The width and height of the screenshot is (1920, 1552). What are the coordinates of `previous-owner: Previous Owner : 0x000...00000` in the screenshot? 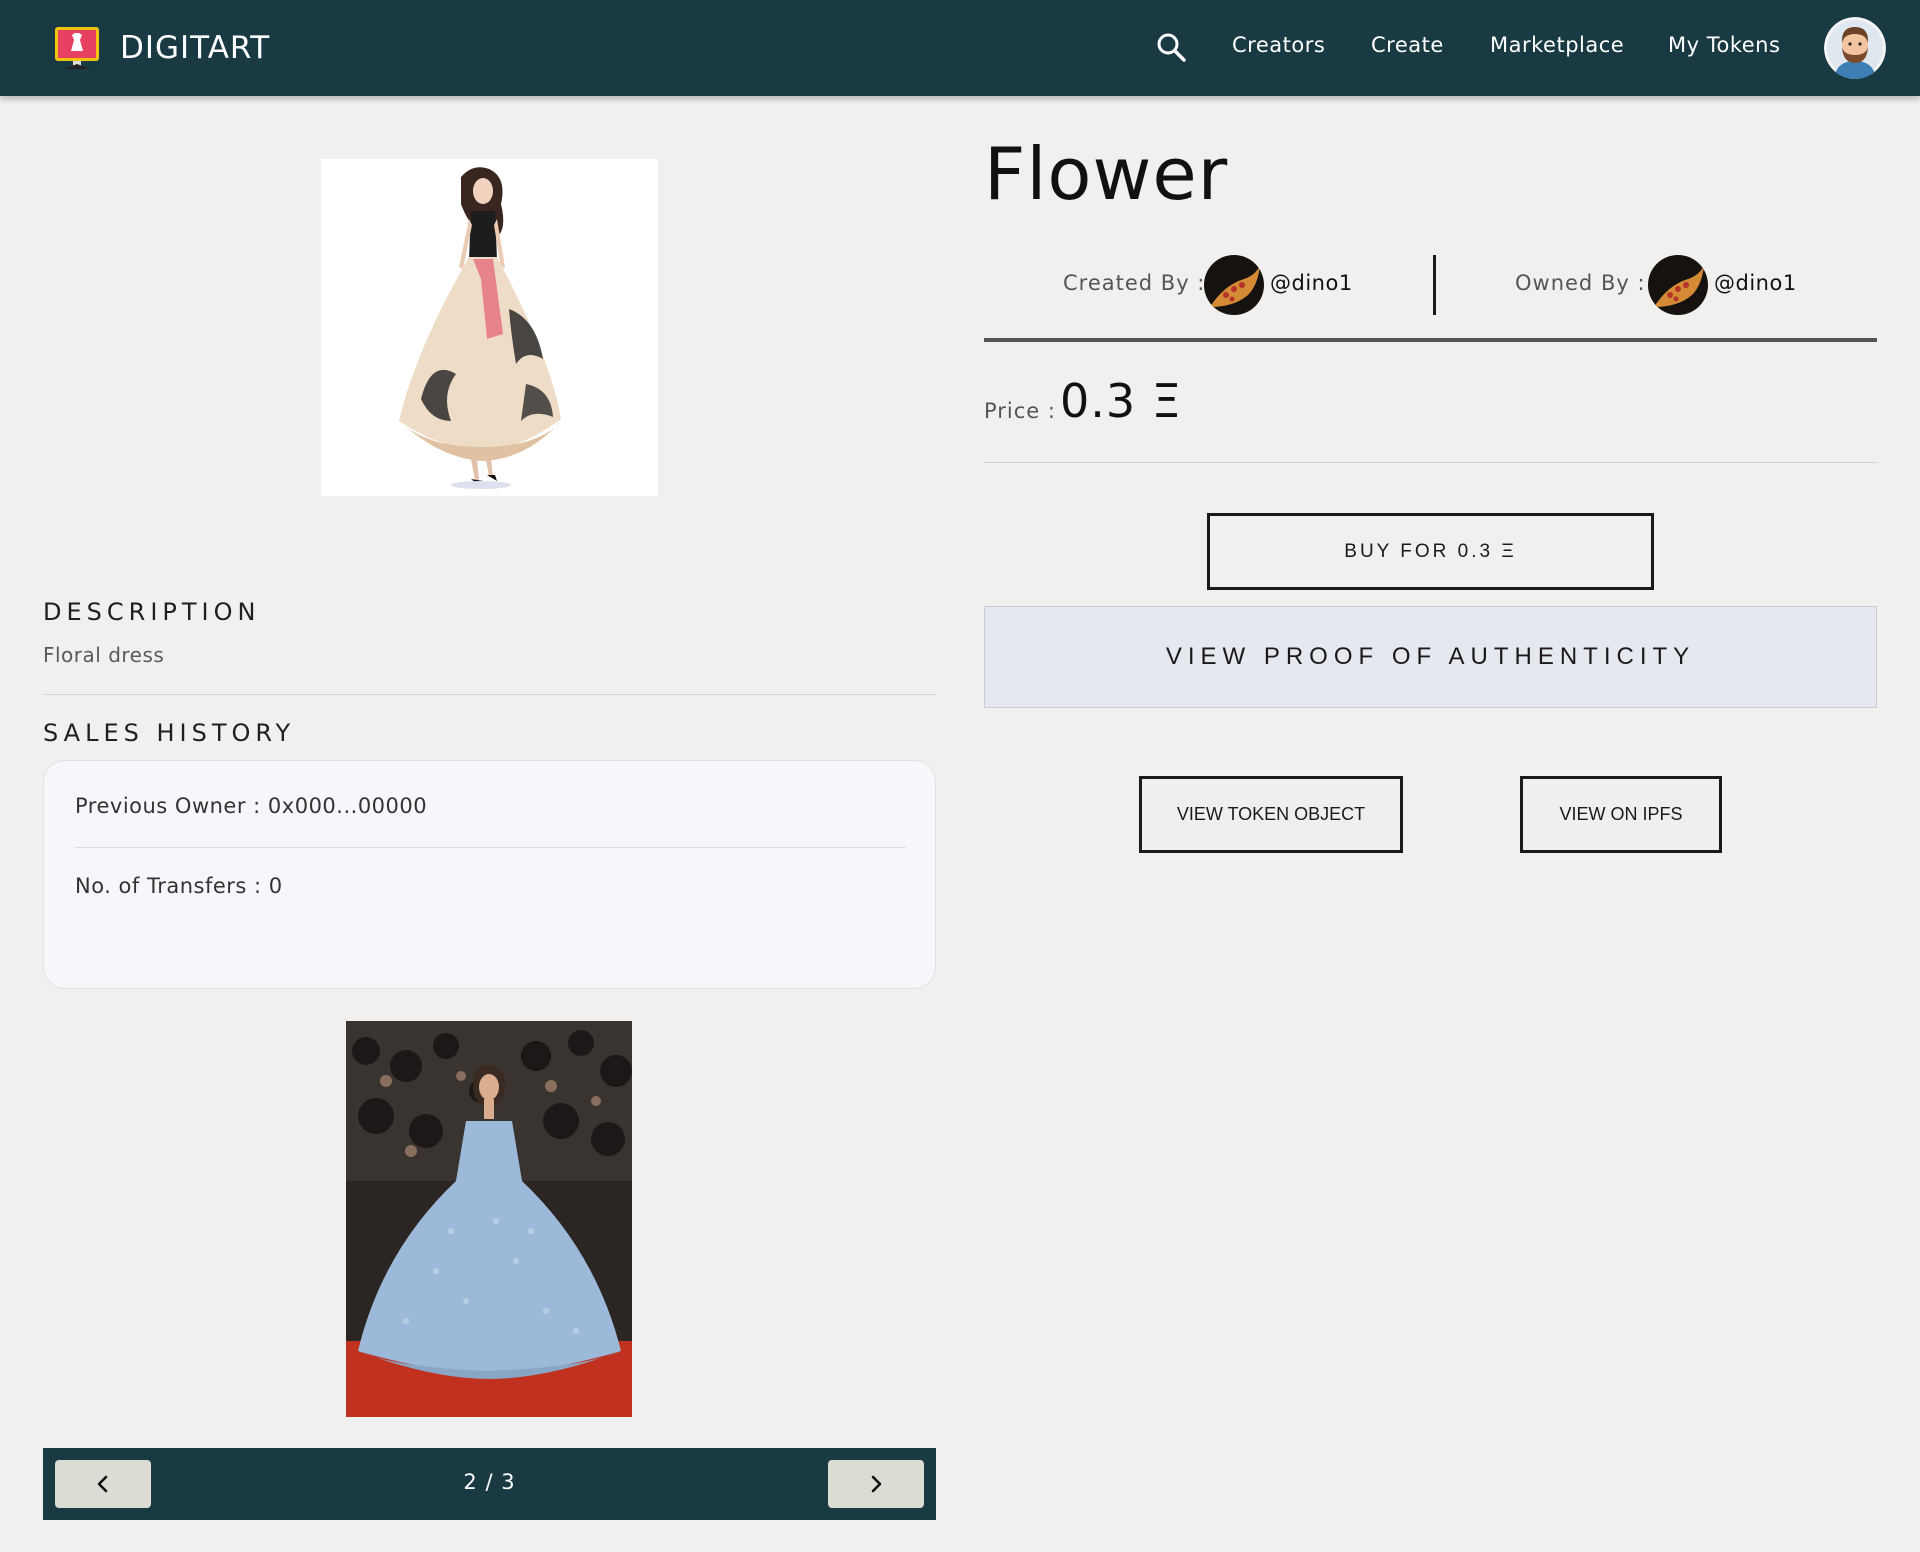 It's located at (251, 806).